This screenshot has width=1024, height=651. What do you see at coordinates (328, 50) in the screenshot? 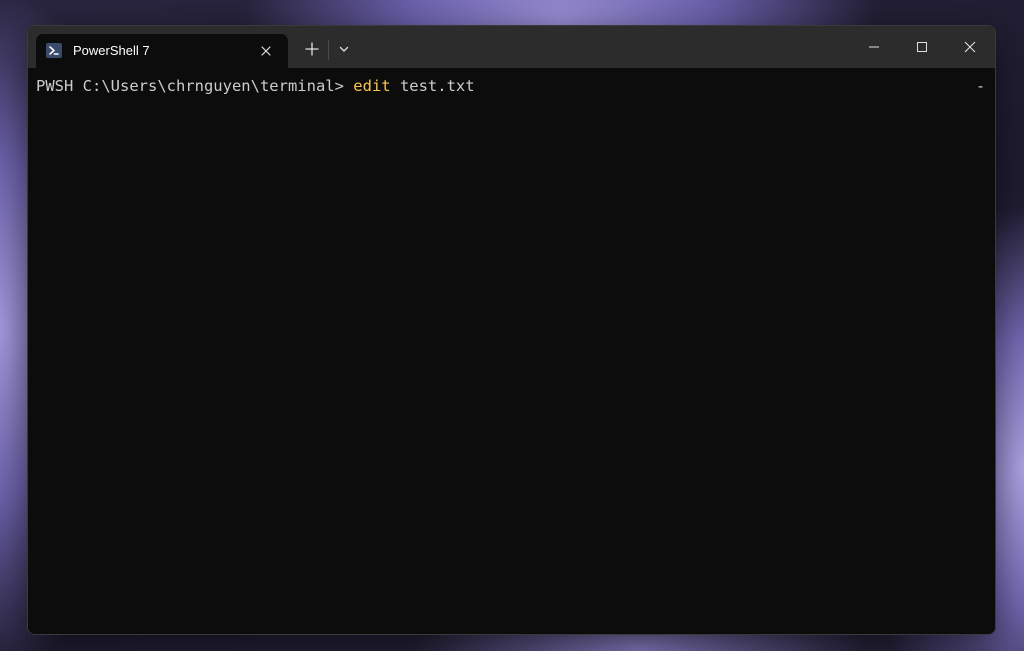
I see `tab-separator` at bounding box center [328, 50].